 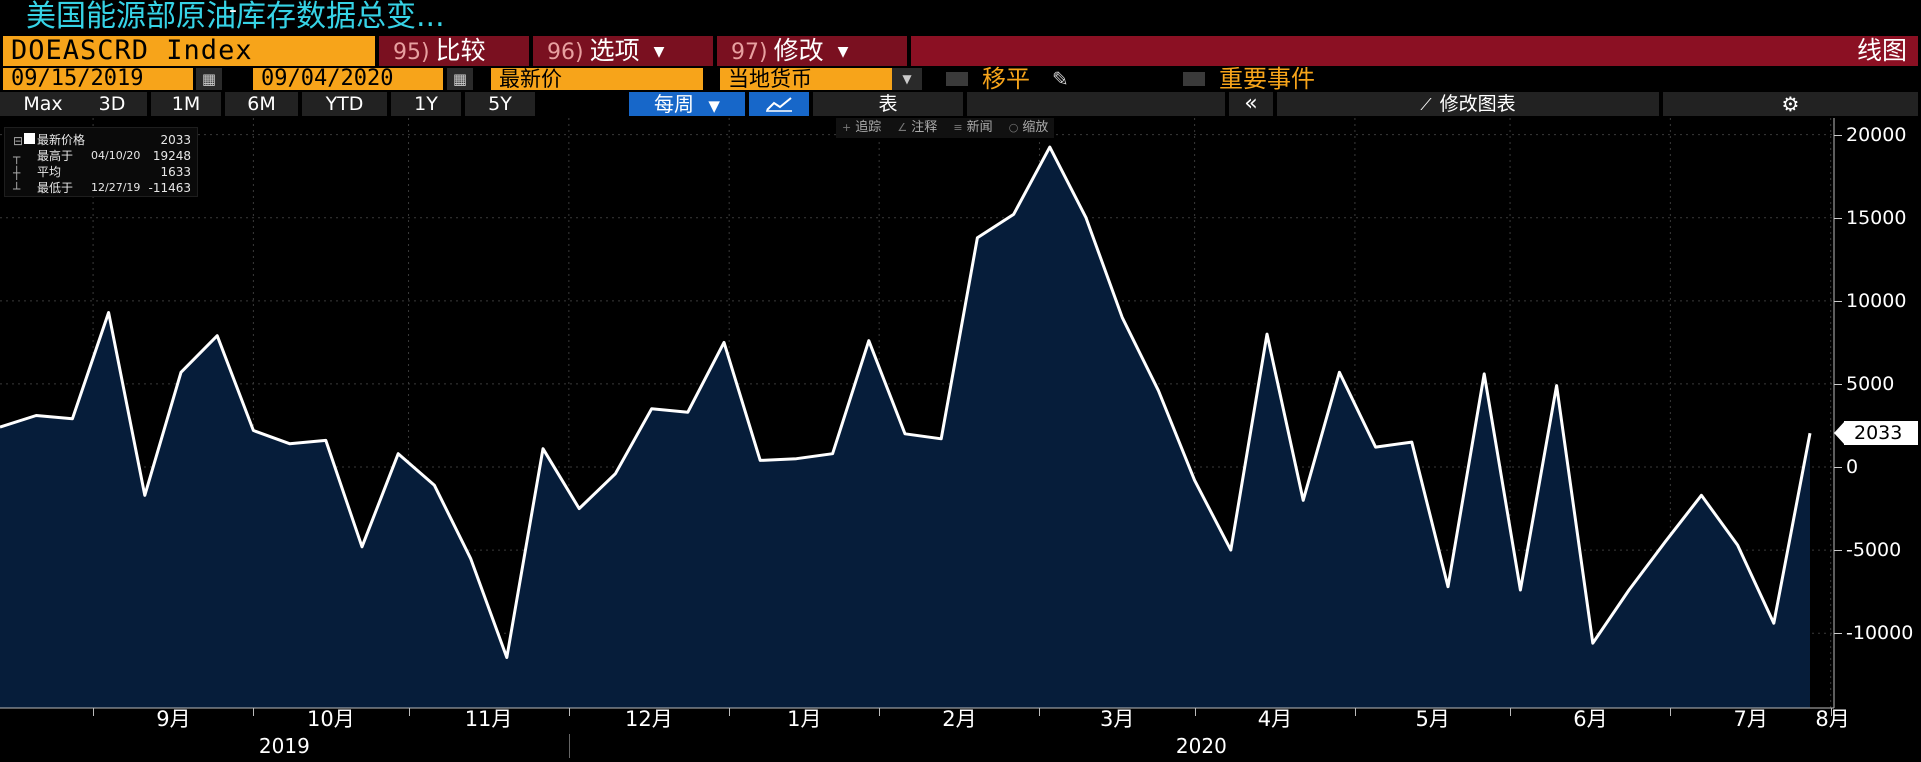 I want to click on legend-low-value: -11463, so click(x=169, y=188).